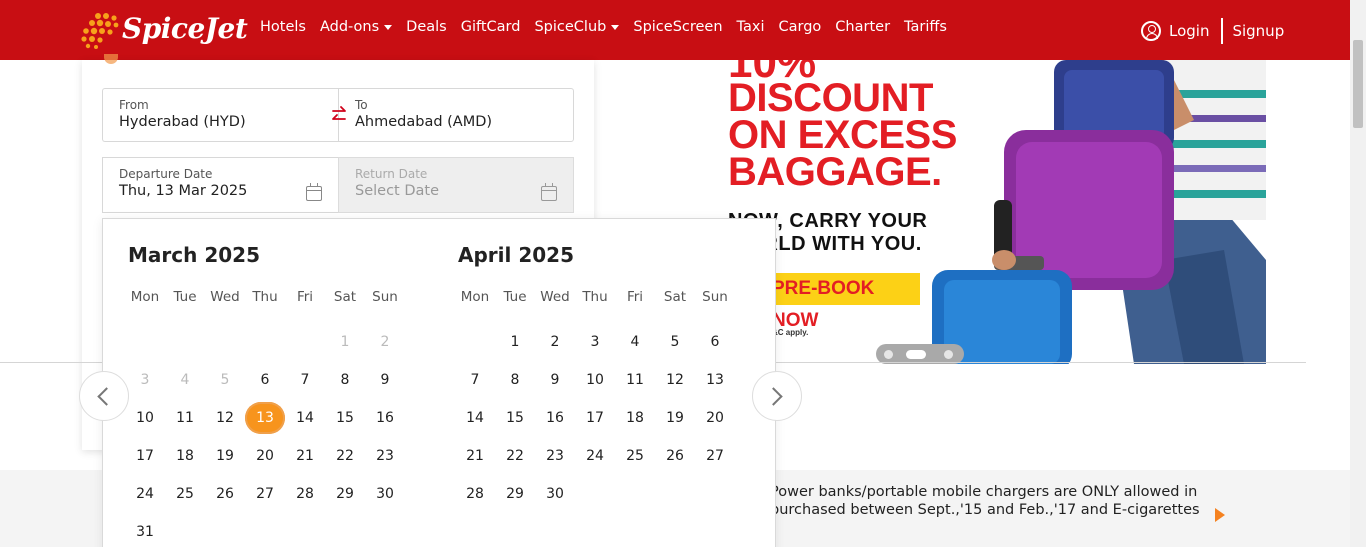 This screenshot has width=1366, height=547. Describe the element at coordinates (839, 302) in the screenshot. I see `prebook-now-button: PRE-BOOK NOW` at that location.